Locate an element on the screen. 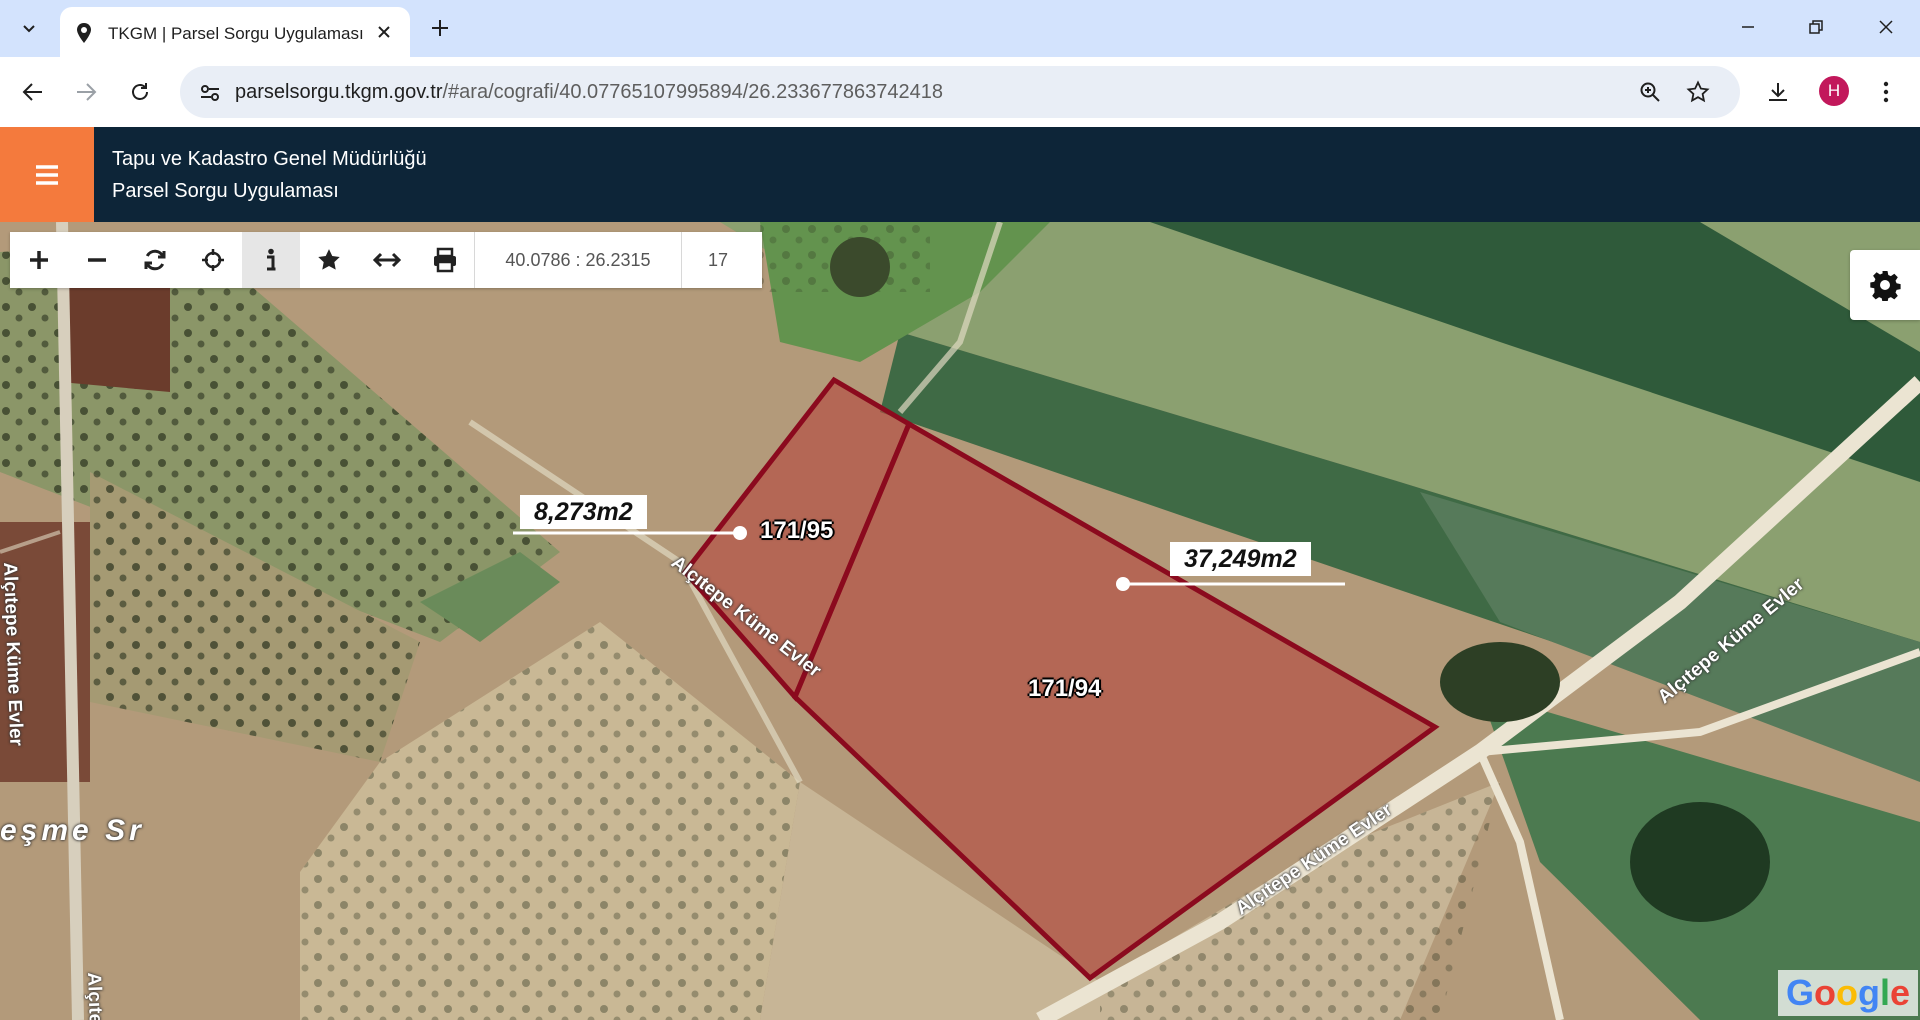 This screenshot has height=1020, width=1920. locate-button is located at coordinates (213, 260).